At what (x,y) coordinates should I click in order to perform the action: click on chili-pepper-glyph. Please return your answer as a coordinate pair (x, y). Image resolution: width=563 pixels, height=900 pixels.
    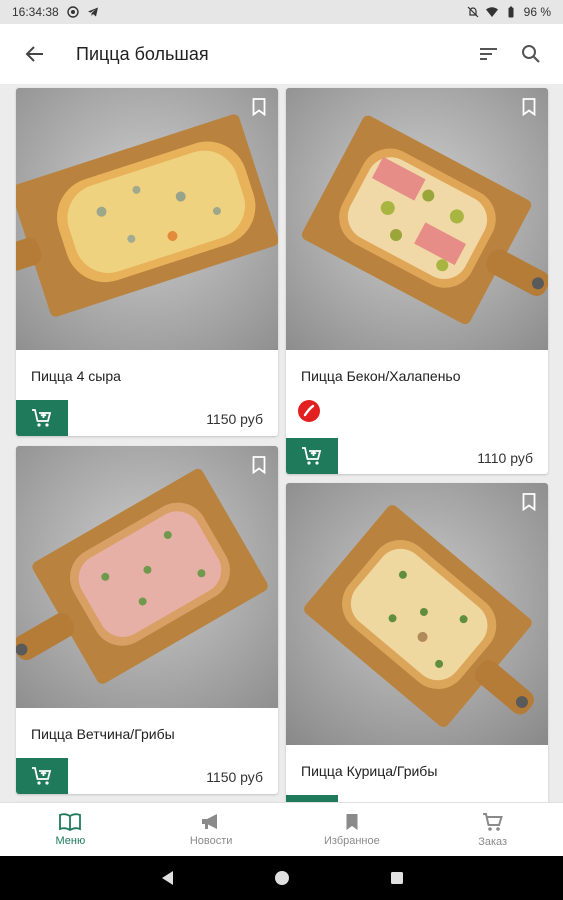
    Looking at the image, I should click on (309, 410).